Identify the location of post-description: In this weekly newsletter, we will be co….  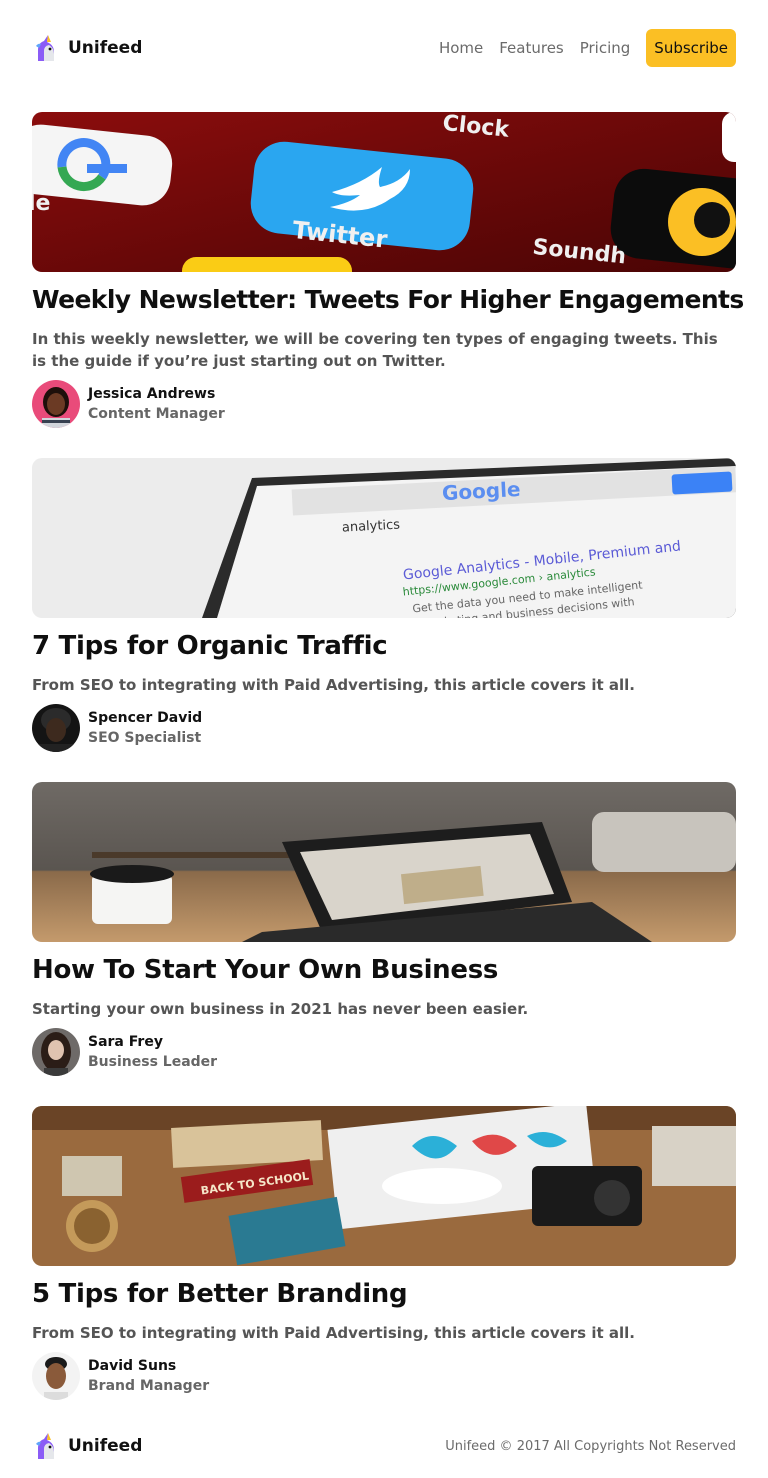
(375, 350).